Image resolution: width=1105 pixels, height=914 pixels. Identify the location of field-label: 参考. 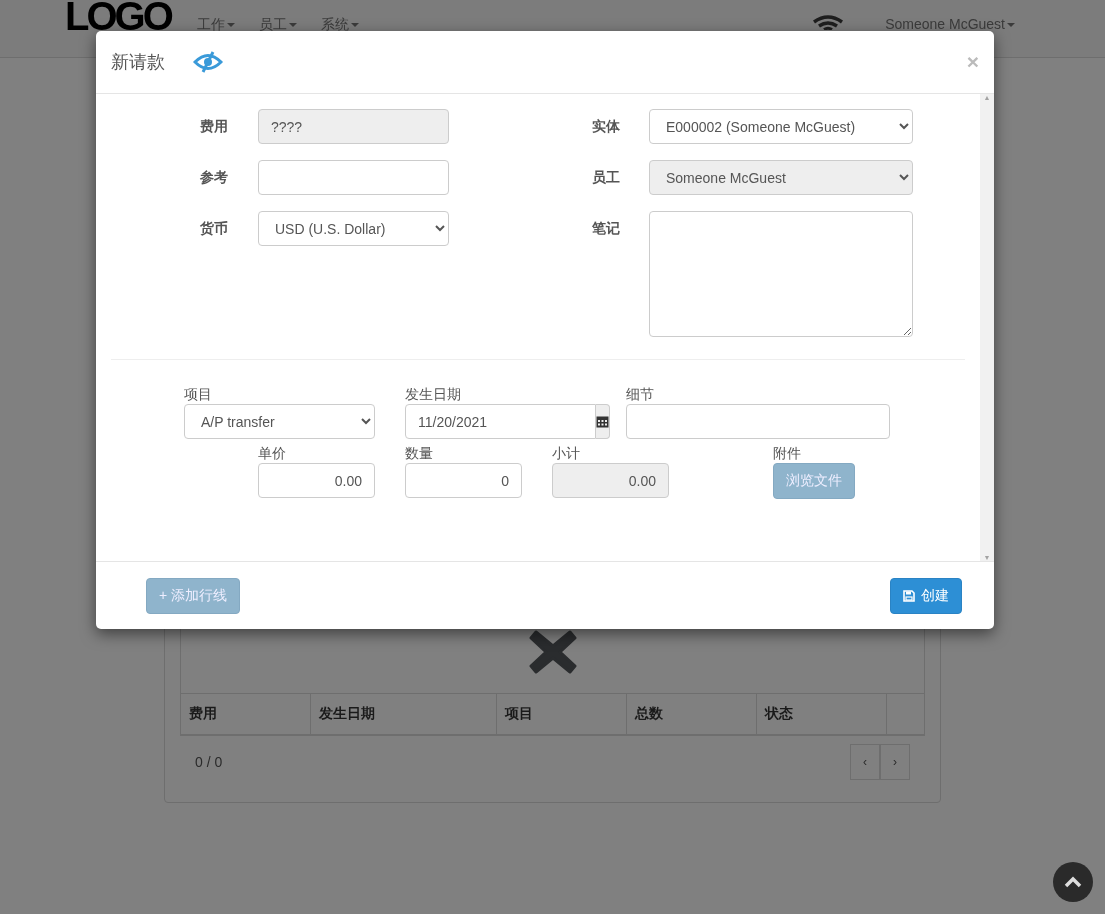
(213, 177).